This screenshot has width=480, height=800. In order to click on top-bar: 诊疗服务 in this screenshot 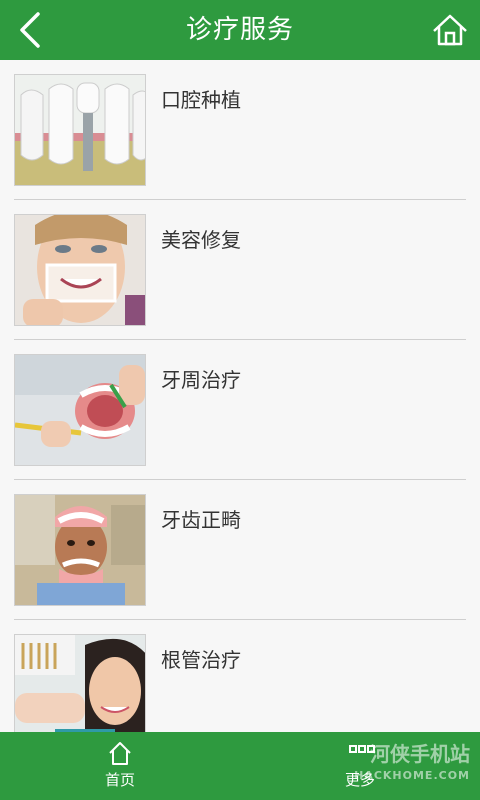, I will do `click(240, 30)`.